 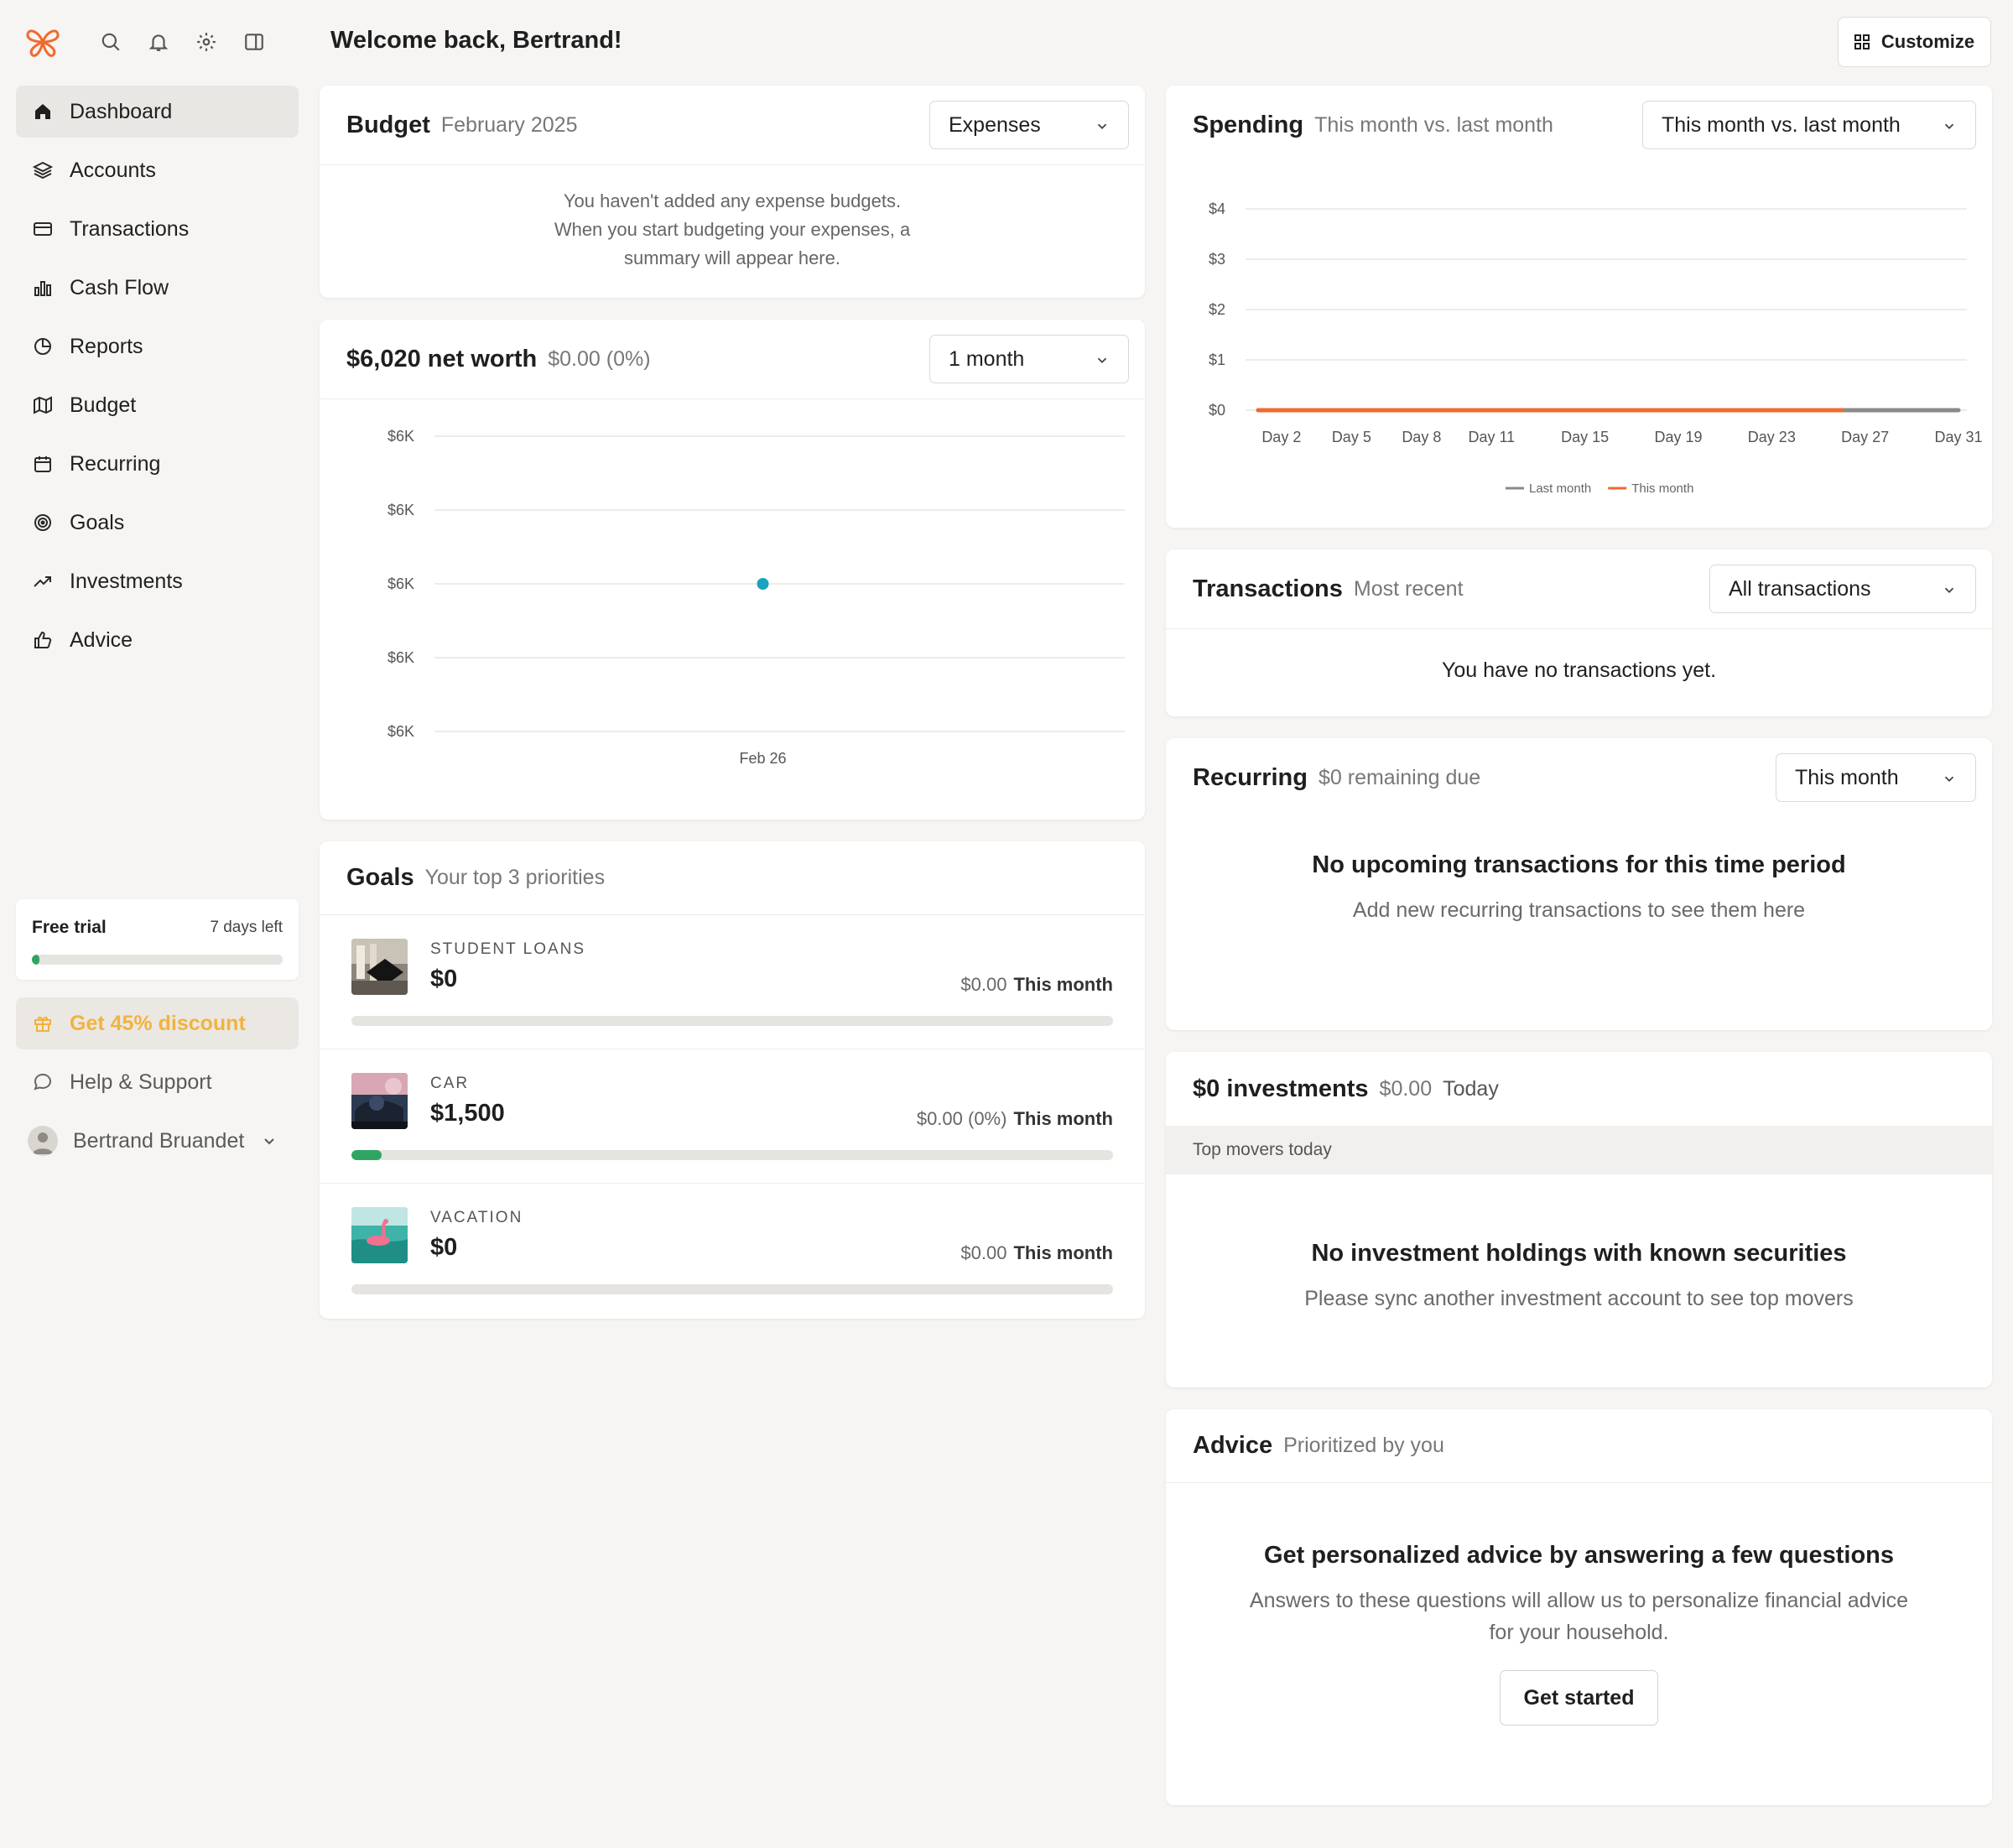 I want to click on recurring-period-select: This month, so click(x=1876, y=777).